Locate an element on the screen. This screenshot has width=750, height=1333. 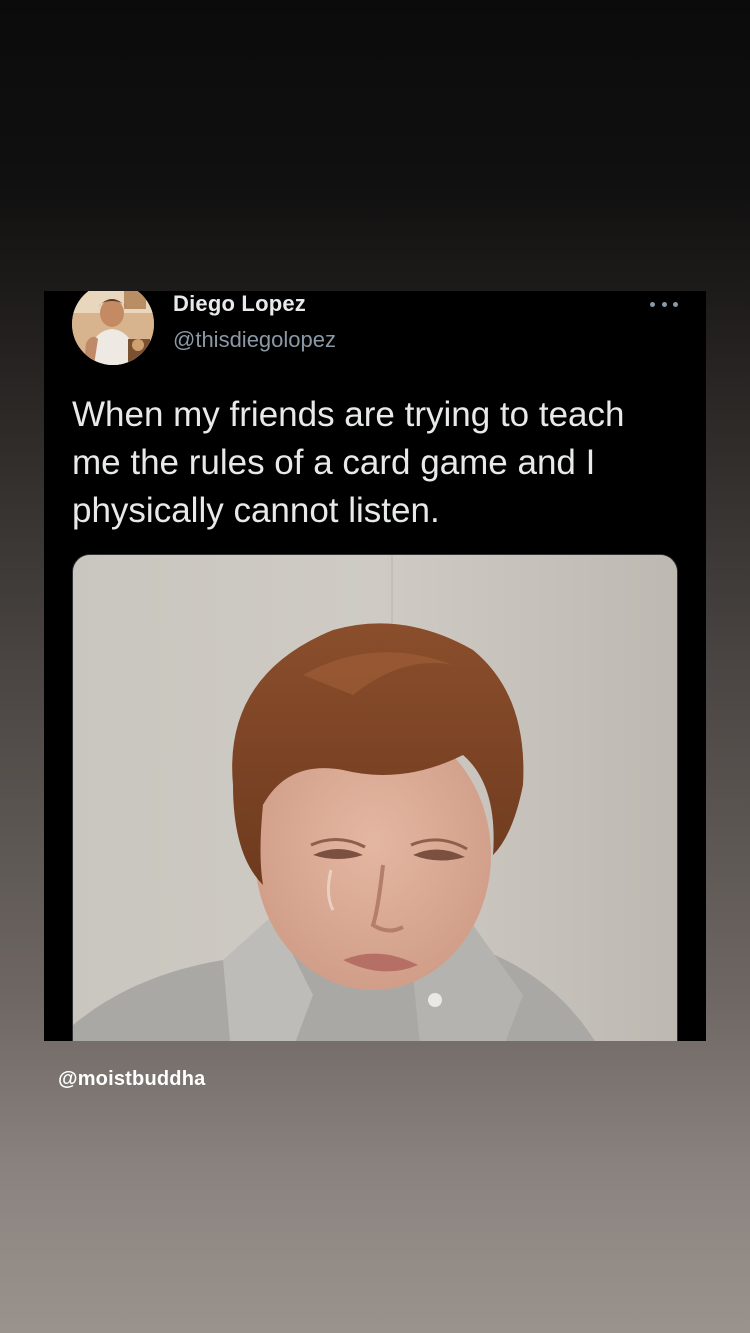
story-mention-link: @moistbuddha is located at coordinates (131, 1079).